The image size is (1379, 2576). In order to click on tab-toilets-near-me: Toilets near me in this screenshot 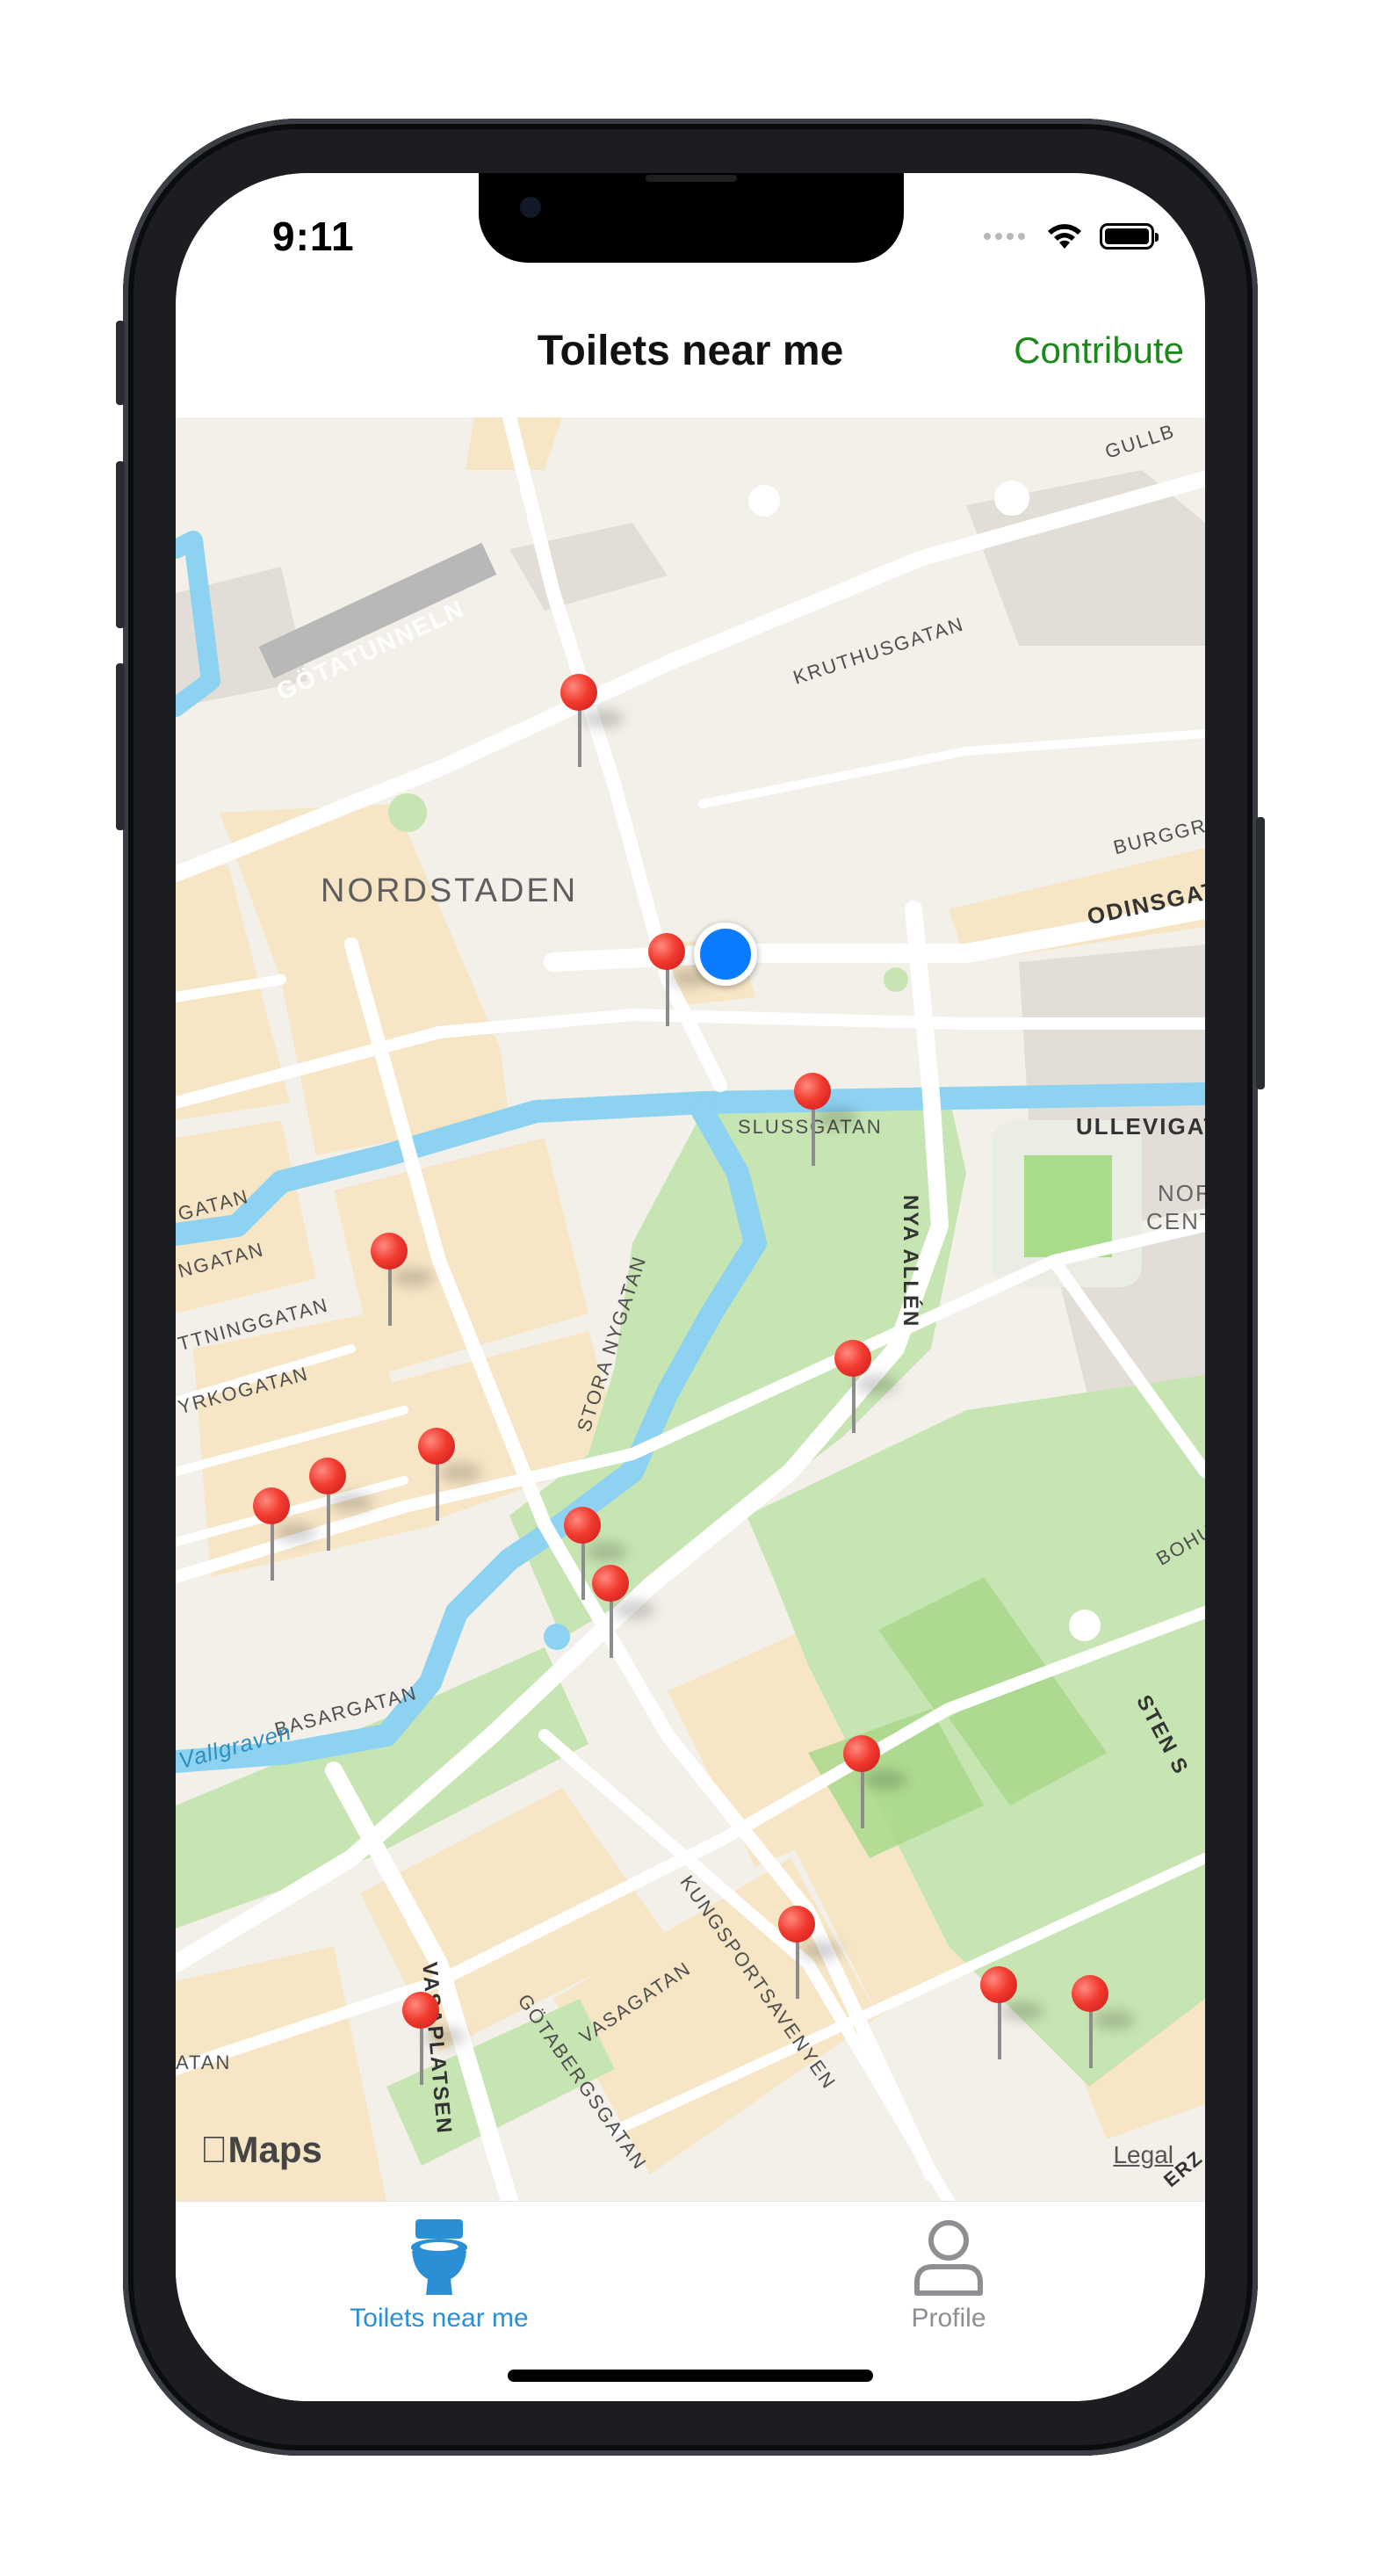, I will do `click(439, 2268)`.